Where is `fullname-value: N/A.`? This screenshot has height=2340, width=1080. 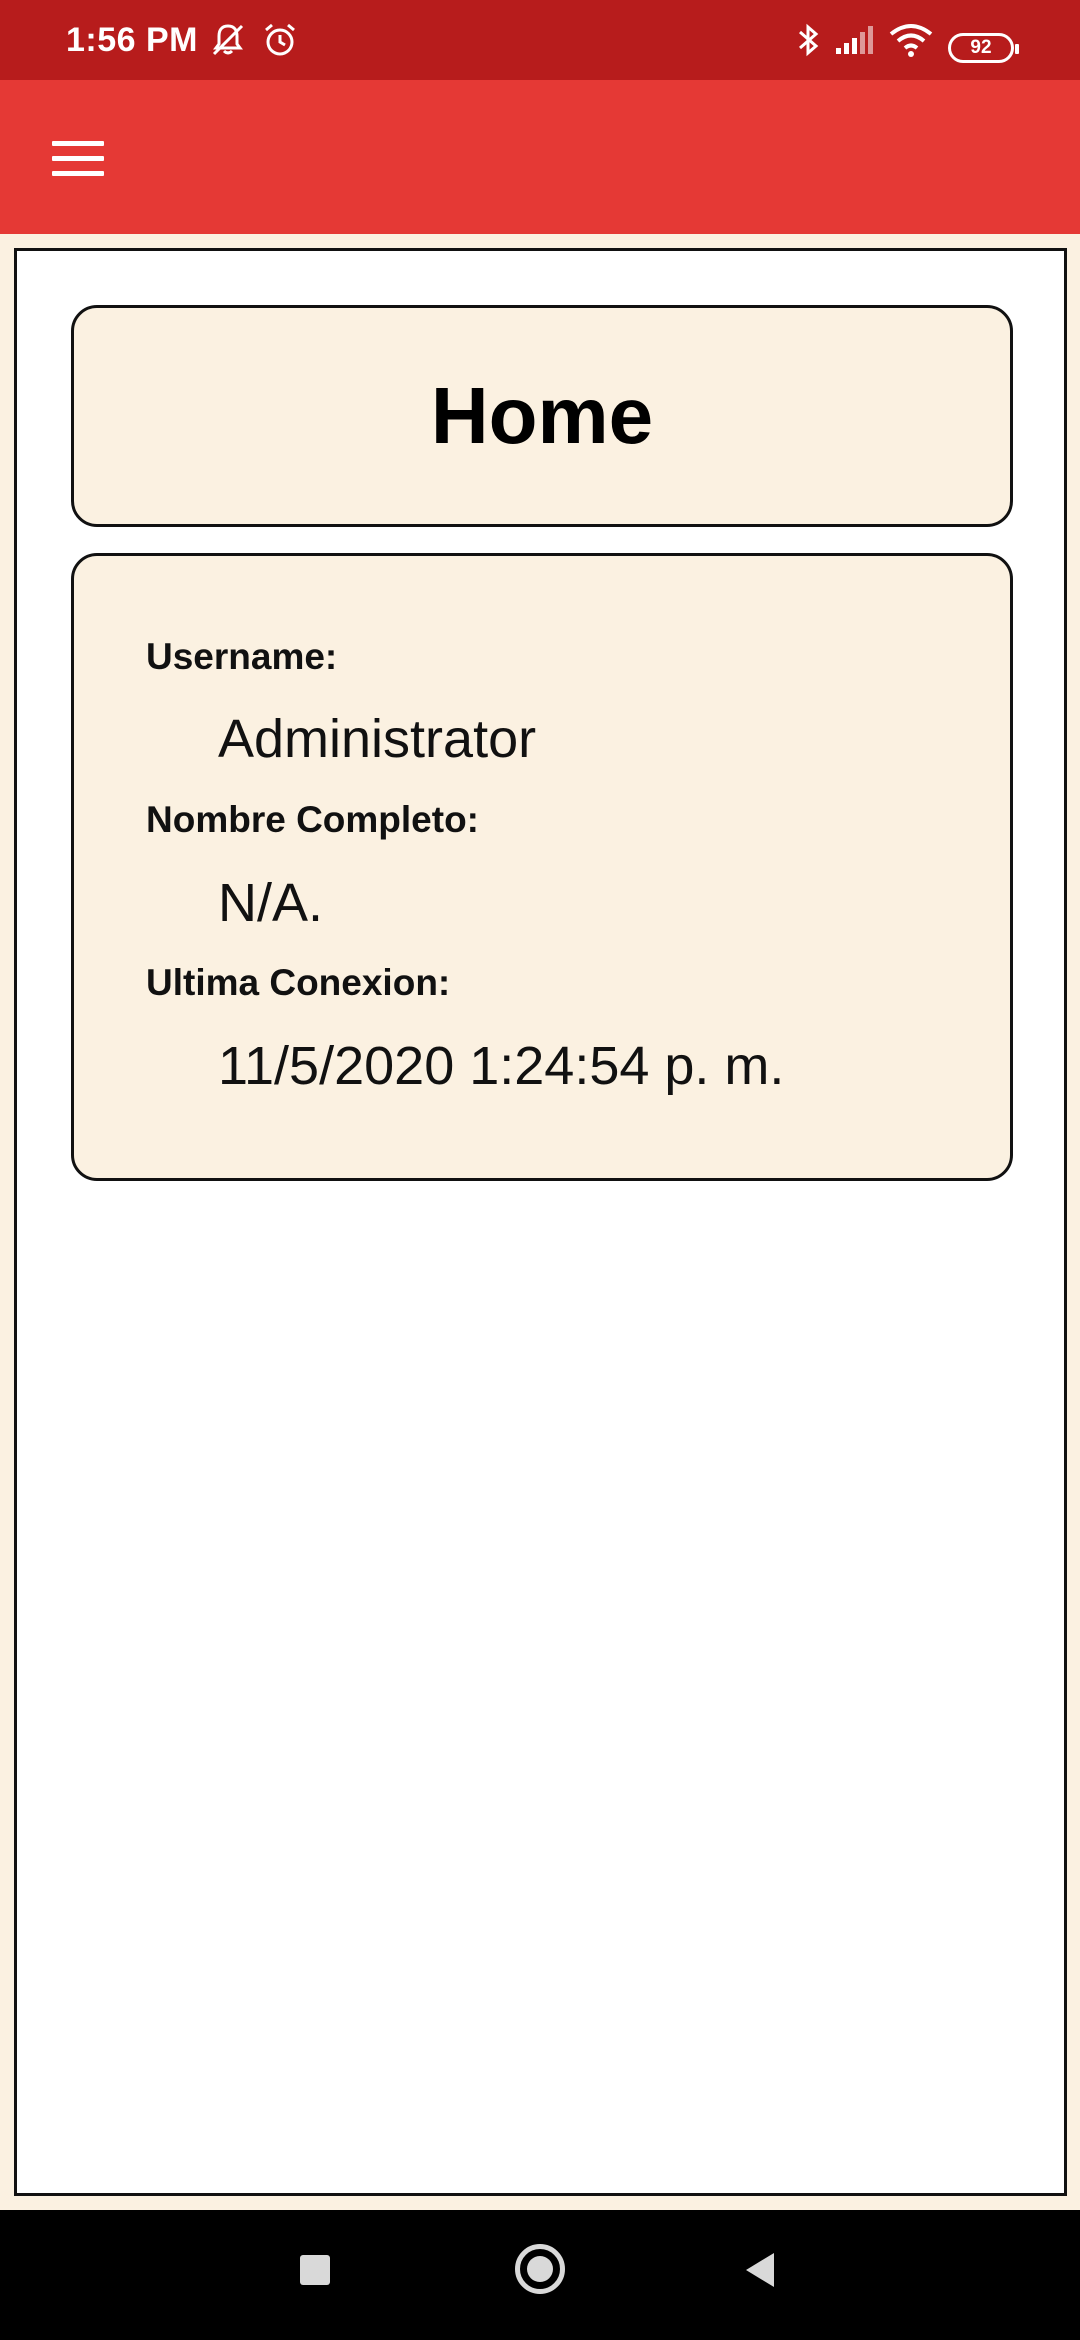 fullname-value: N/A. is located at coordinates (271, 903).